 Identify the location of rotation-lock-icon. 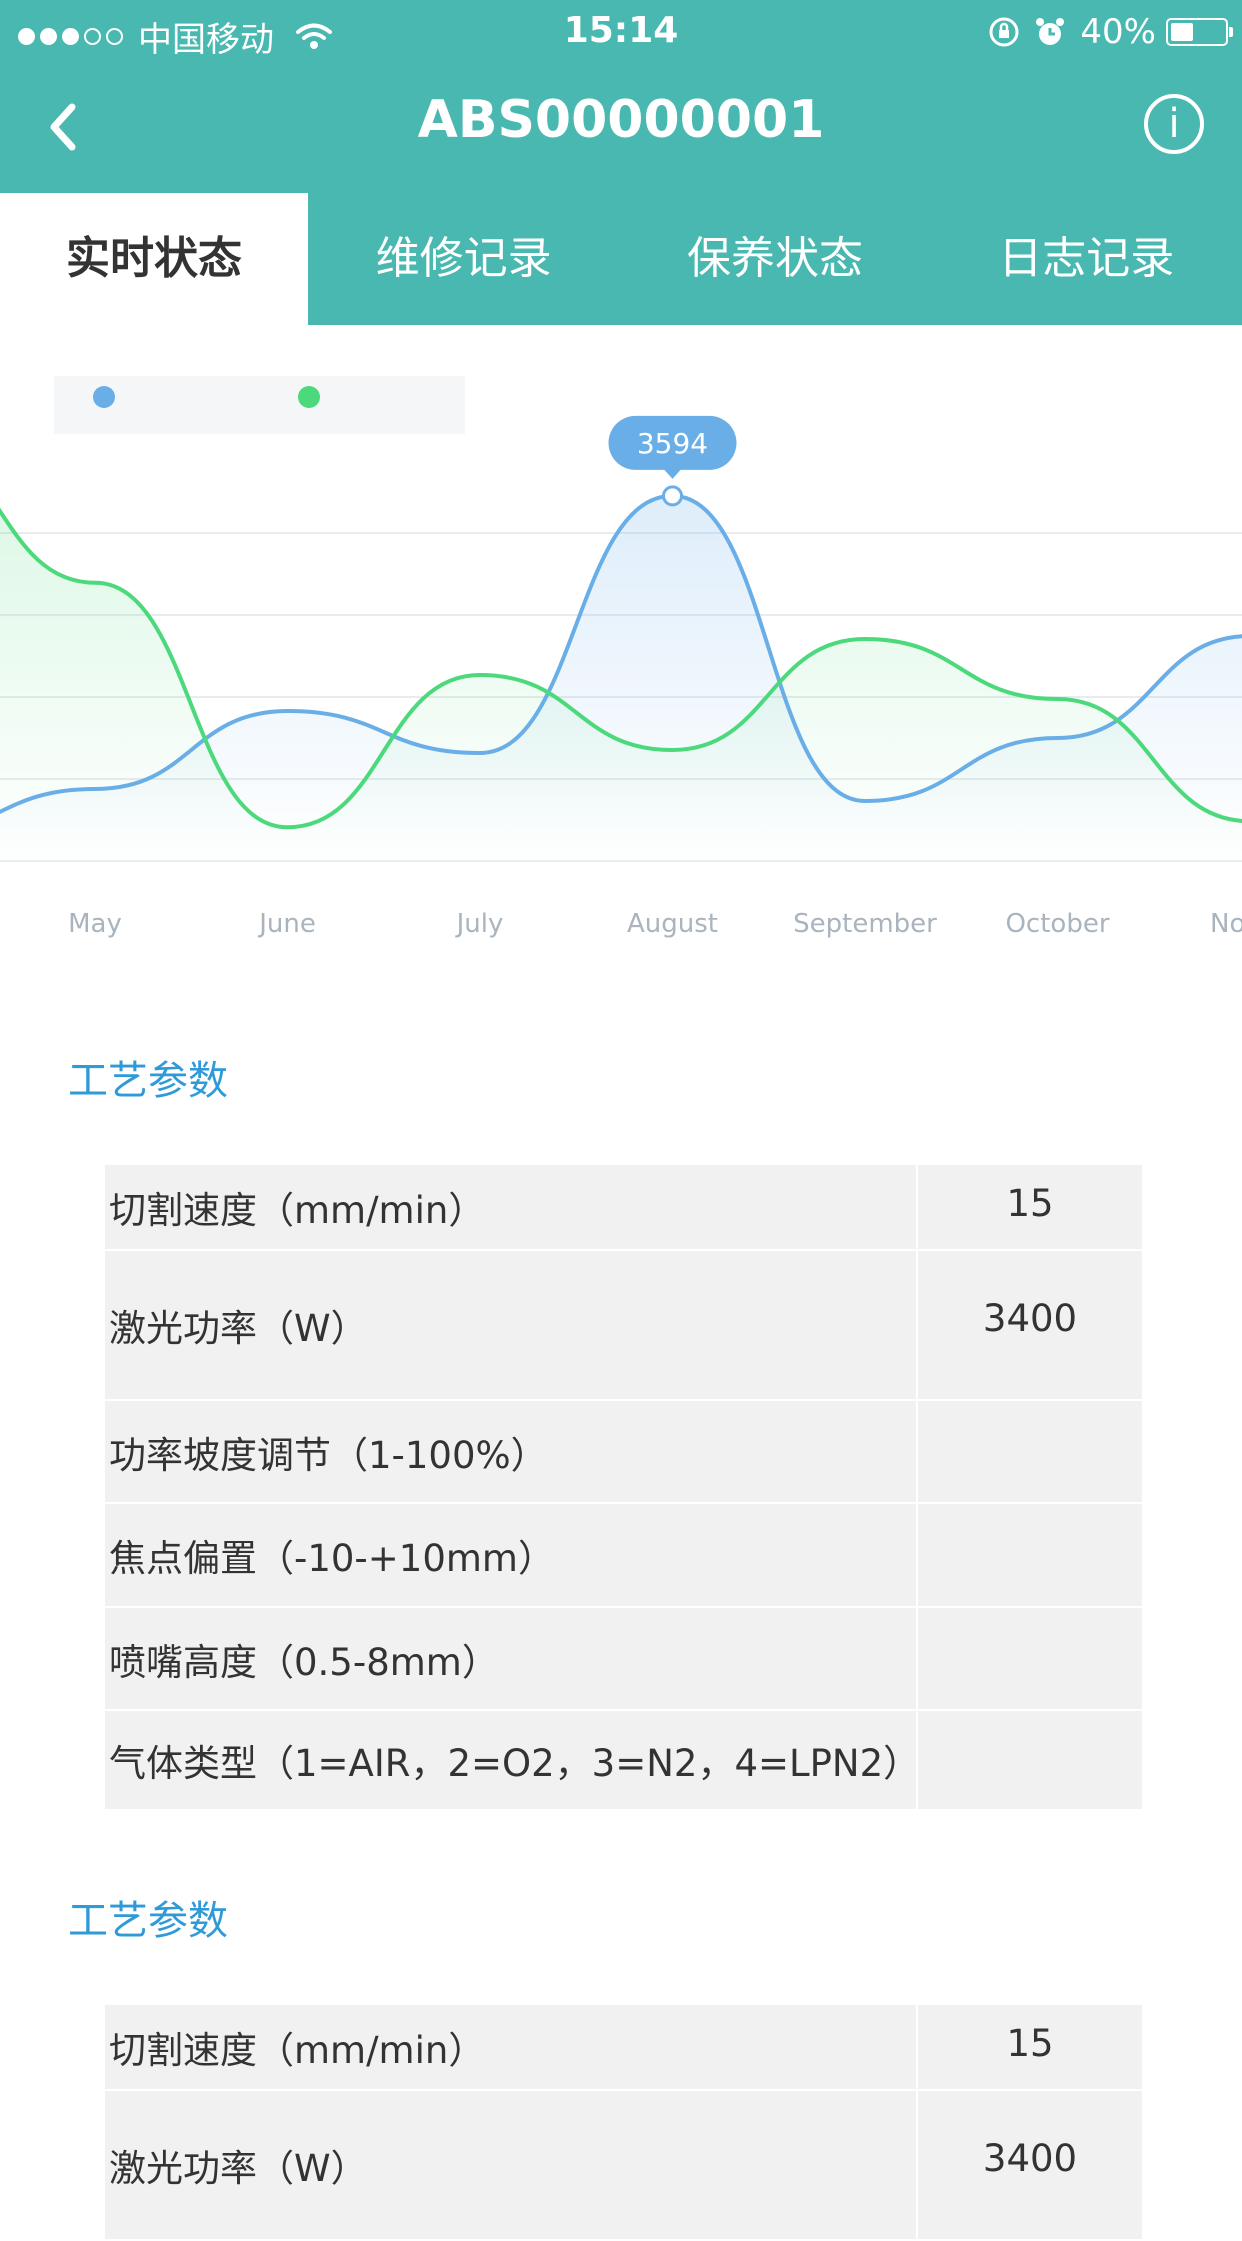
(1004, 32).